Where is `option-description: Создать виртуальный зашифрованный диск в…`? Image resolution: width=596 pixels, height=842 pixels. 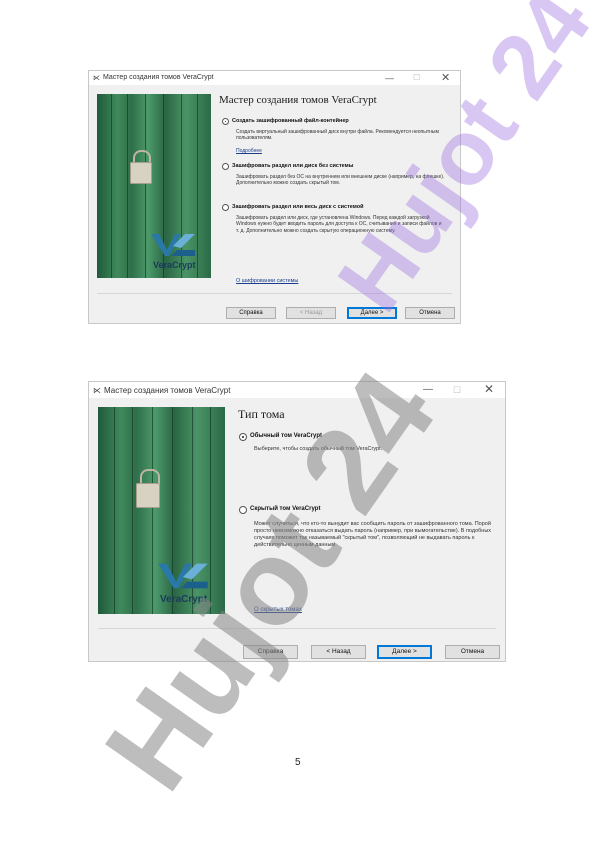
option-description: Создать виртуальный зашифрованный диск в… is located at coordinates (337, 135).